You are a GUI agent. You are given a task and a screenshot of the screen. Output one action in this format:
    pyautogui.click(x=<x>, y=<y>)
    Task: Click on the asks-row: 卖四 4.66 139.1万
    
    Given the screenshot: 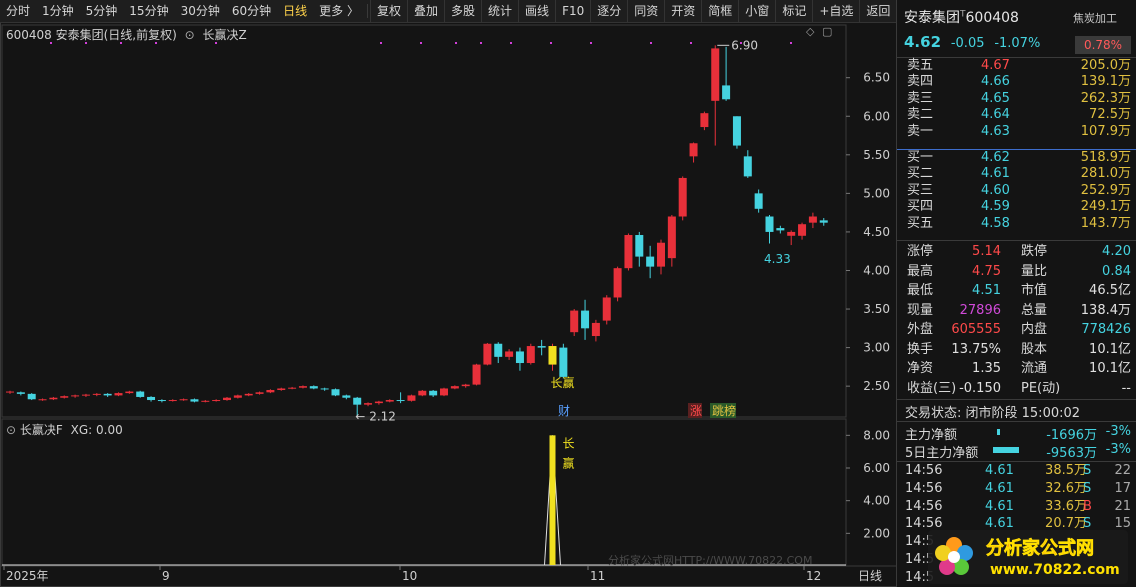 What is the action you would take?
    pyautogui.click(x=1016, y=82)
    